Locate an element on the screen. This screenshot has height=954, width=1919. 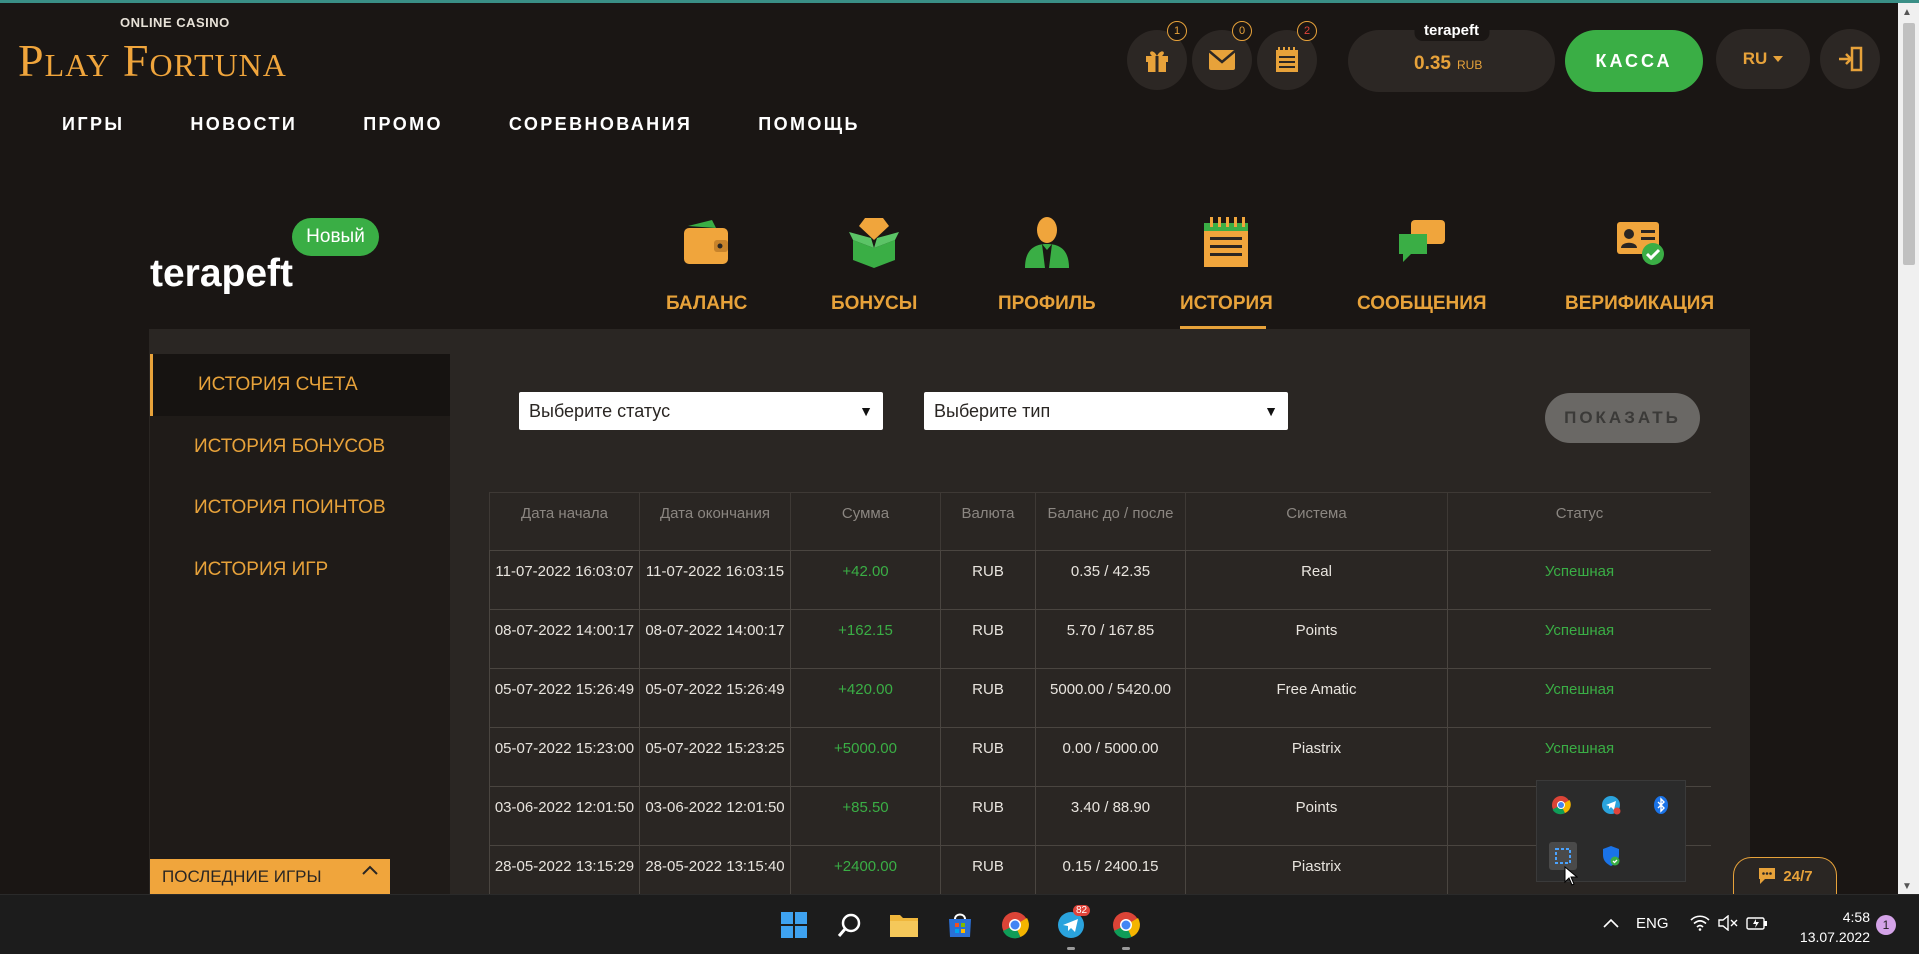
logout-icon is located at coordinates (1851, 59).